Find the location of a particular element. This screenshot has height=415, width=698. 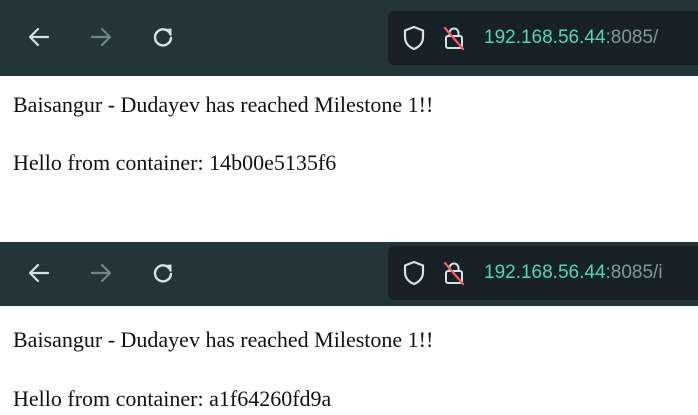

url-text: 192.168.56.44:8085/i is located at coordinates (573, 273).